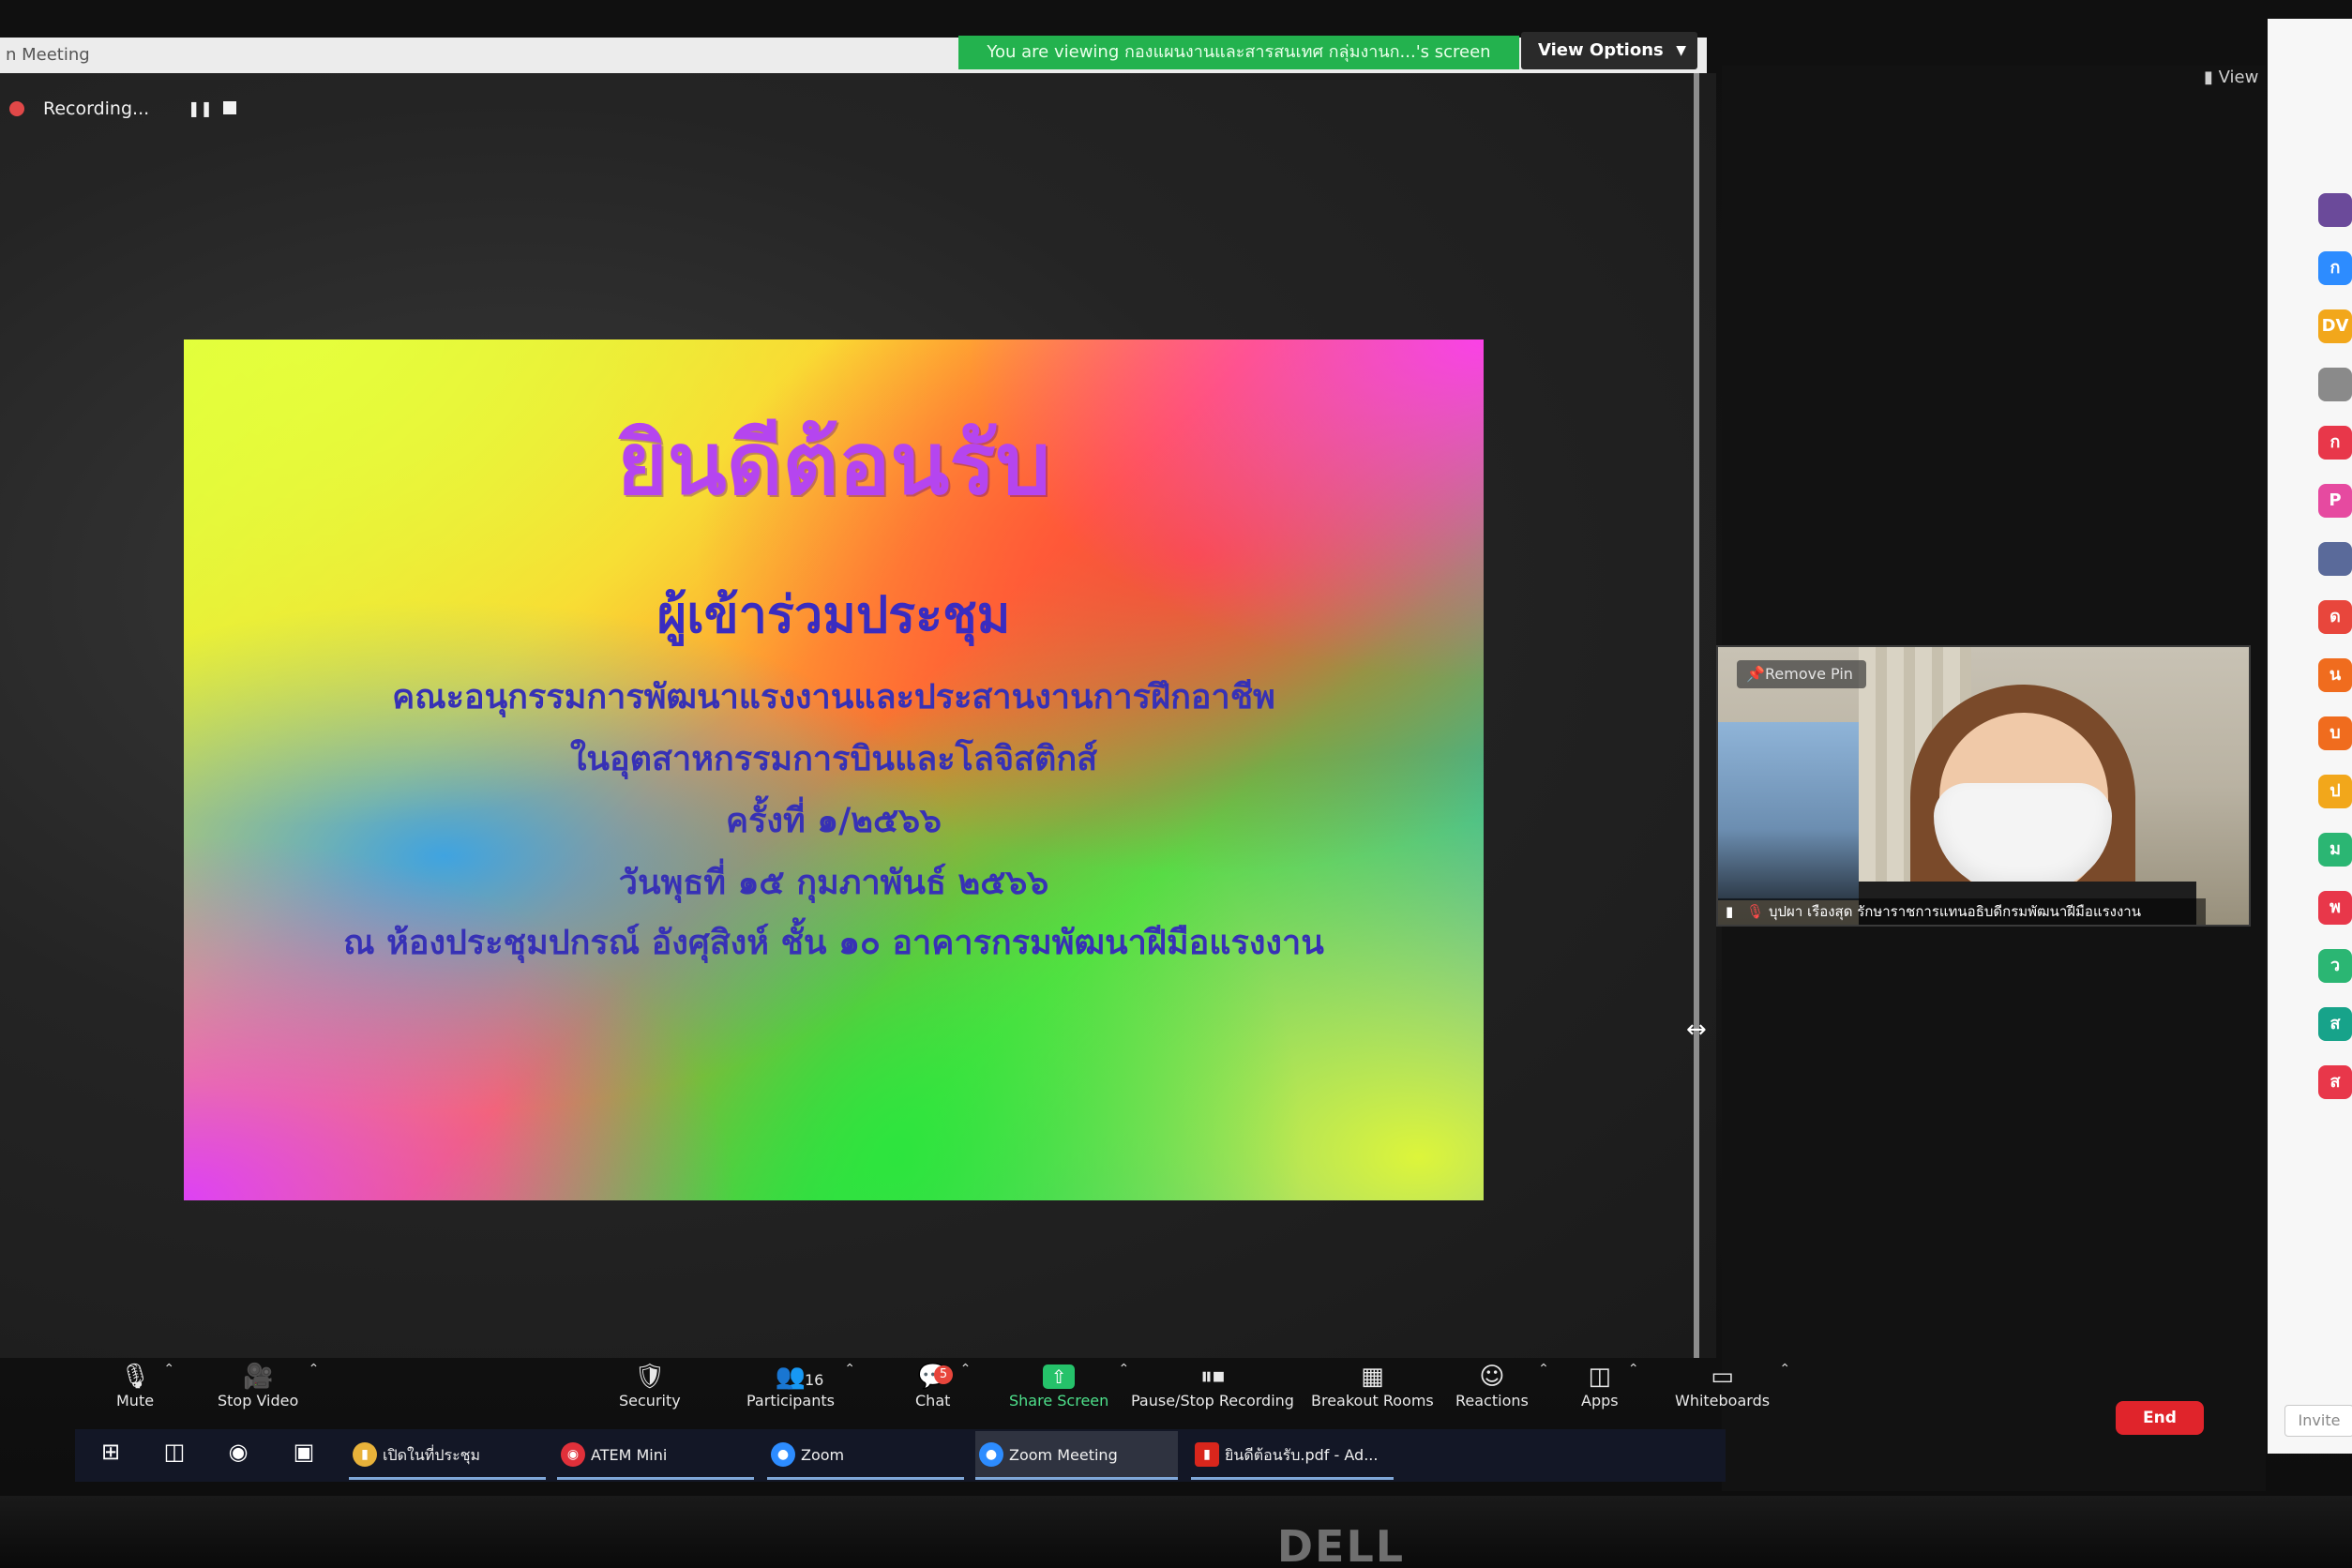 Image resolution: width=2352 pixels, height=1568 pixels. What do you see at coordinates (1212, 1401) in the screenshot?
I see `pause-stop-recording-label: Pause/Stop Recording` at bounding box center [1212, 1401].